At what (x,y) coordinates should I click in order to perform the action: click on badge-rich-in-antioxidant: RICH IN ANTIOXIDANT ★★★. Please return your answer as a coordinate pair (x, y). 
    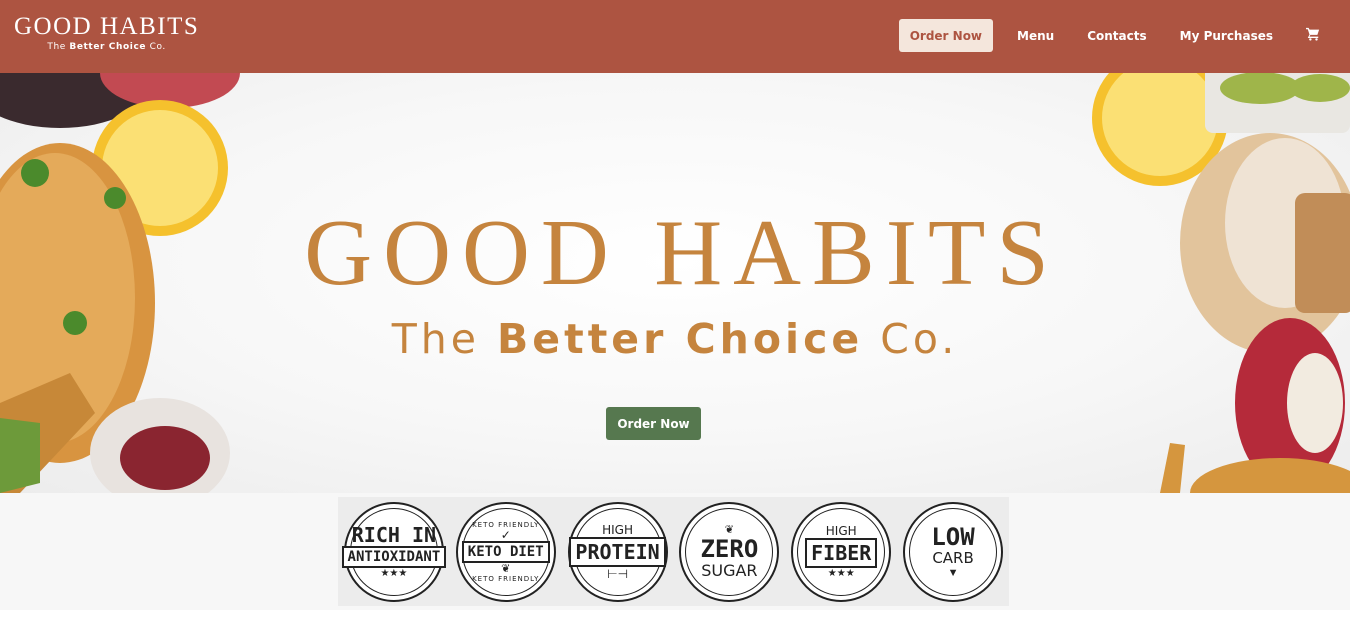
    Looking at the image, I should click on (394, 551).